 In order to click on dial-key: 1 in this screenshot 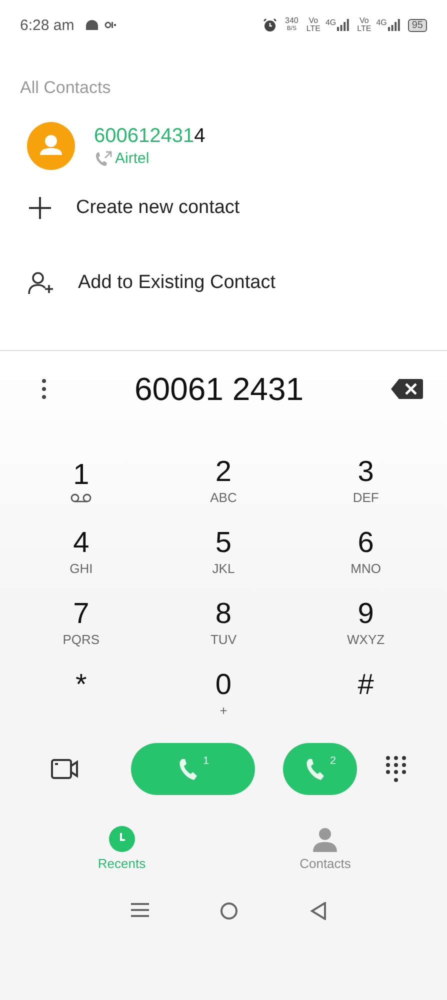, I will do `click(81, 480)`.